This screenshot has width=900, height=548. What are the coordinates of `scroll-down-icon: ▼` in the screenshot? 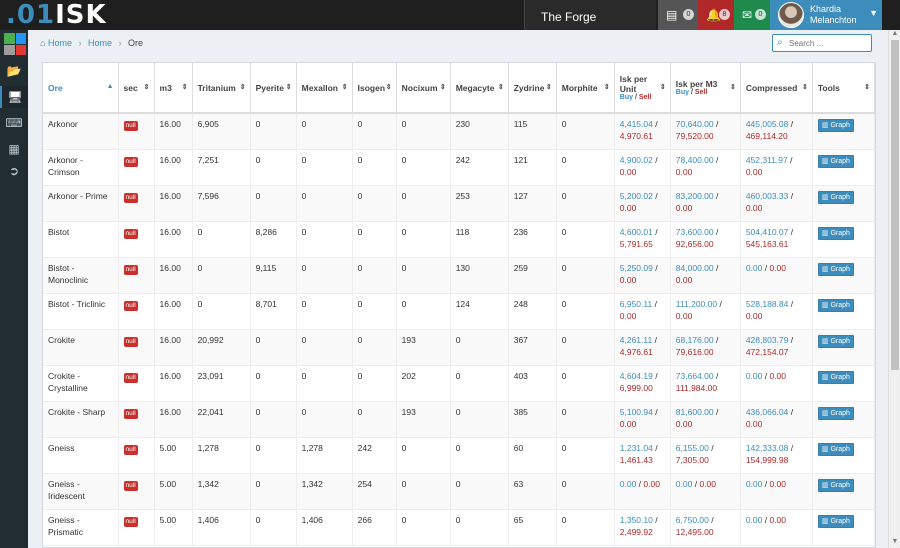 It's located at (894, 543).